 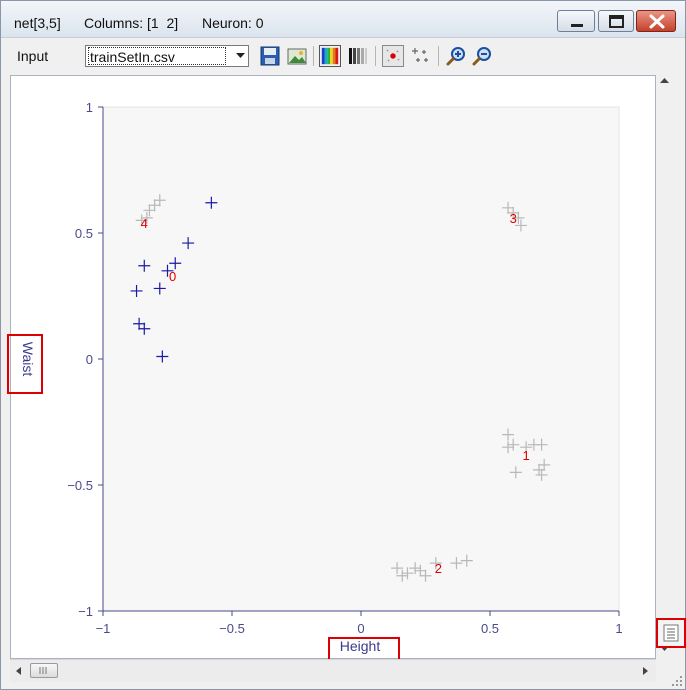 I want to click on title-net: net[3,5], so click(x=37, y=23).